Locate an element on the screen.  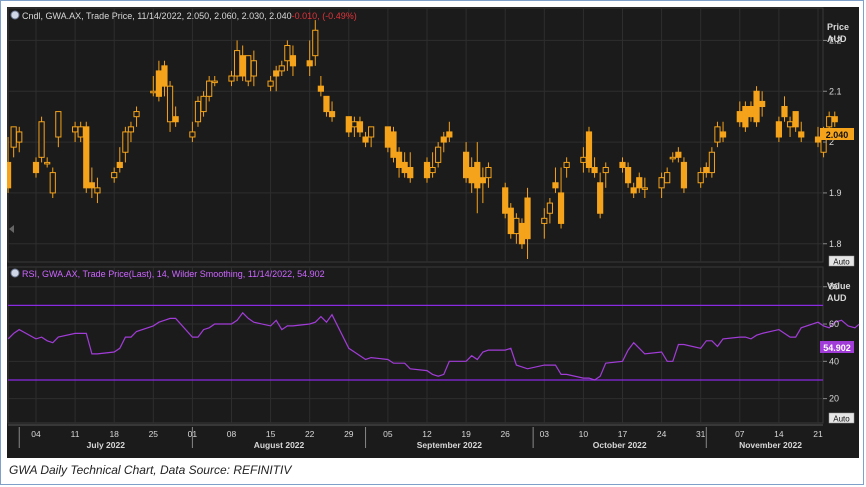
x-tick-label: 24 is located at coordinates (662, 434).